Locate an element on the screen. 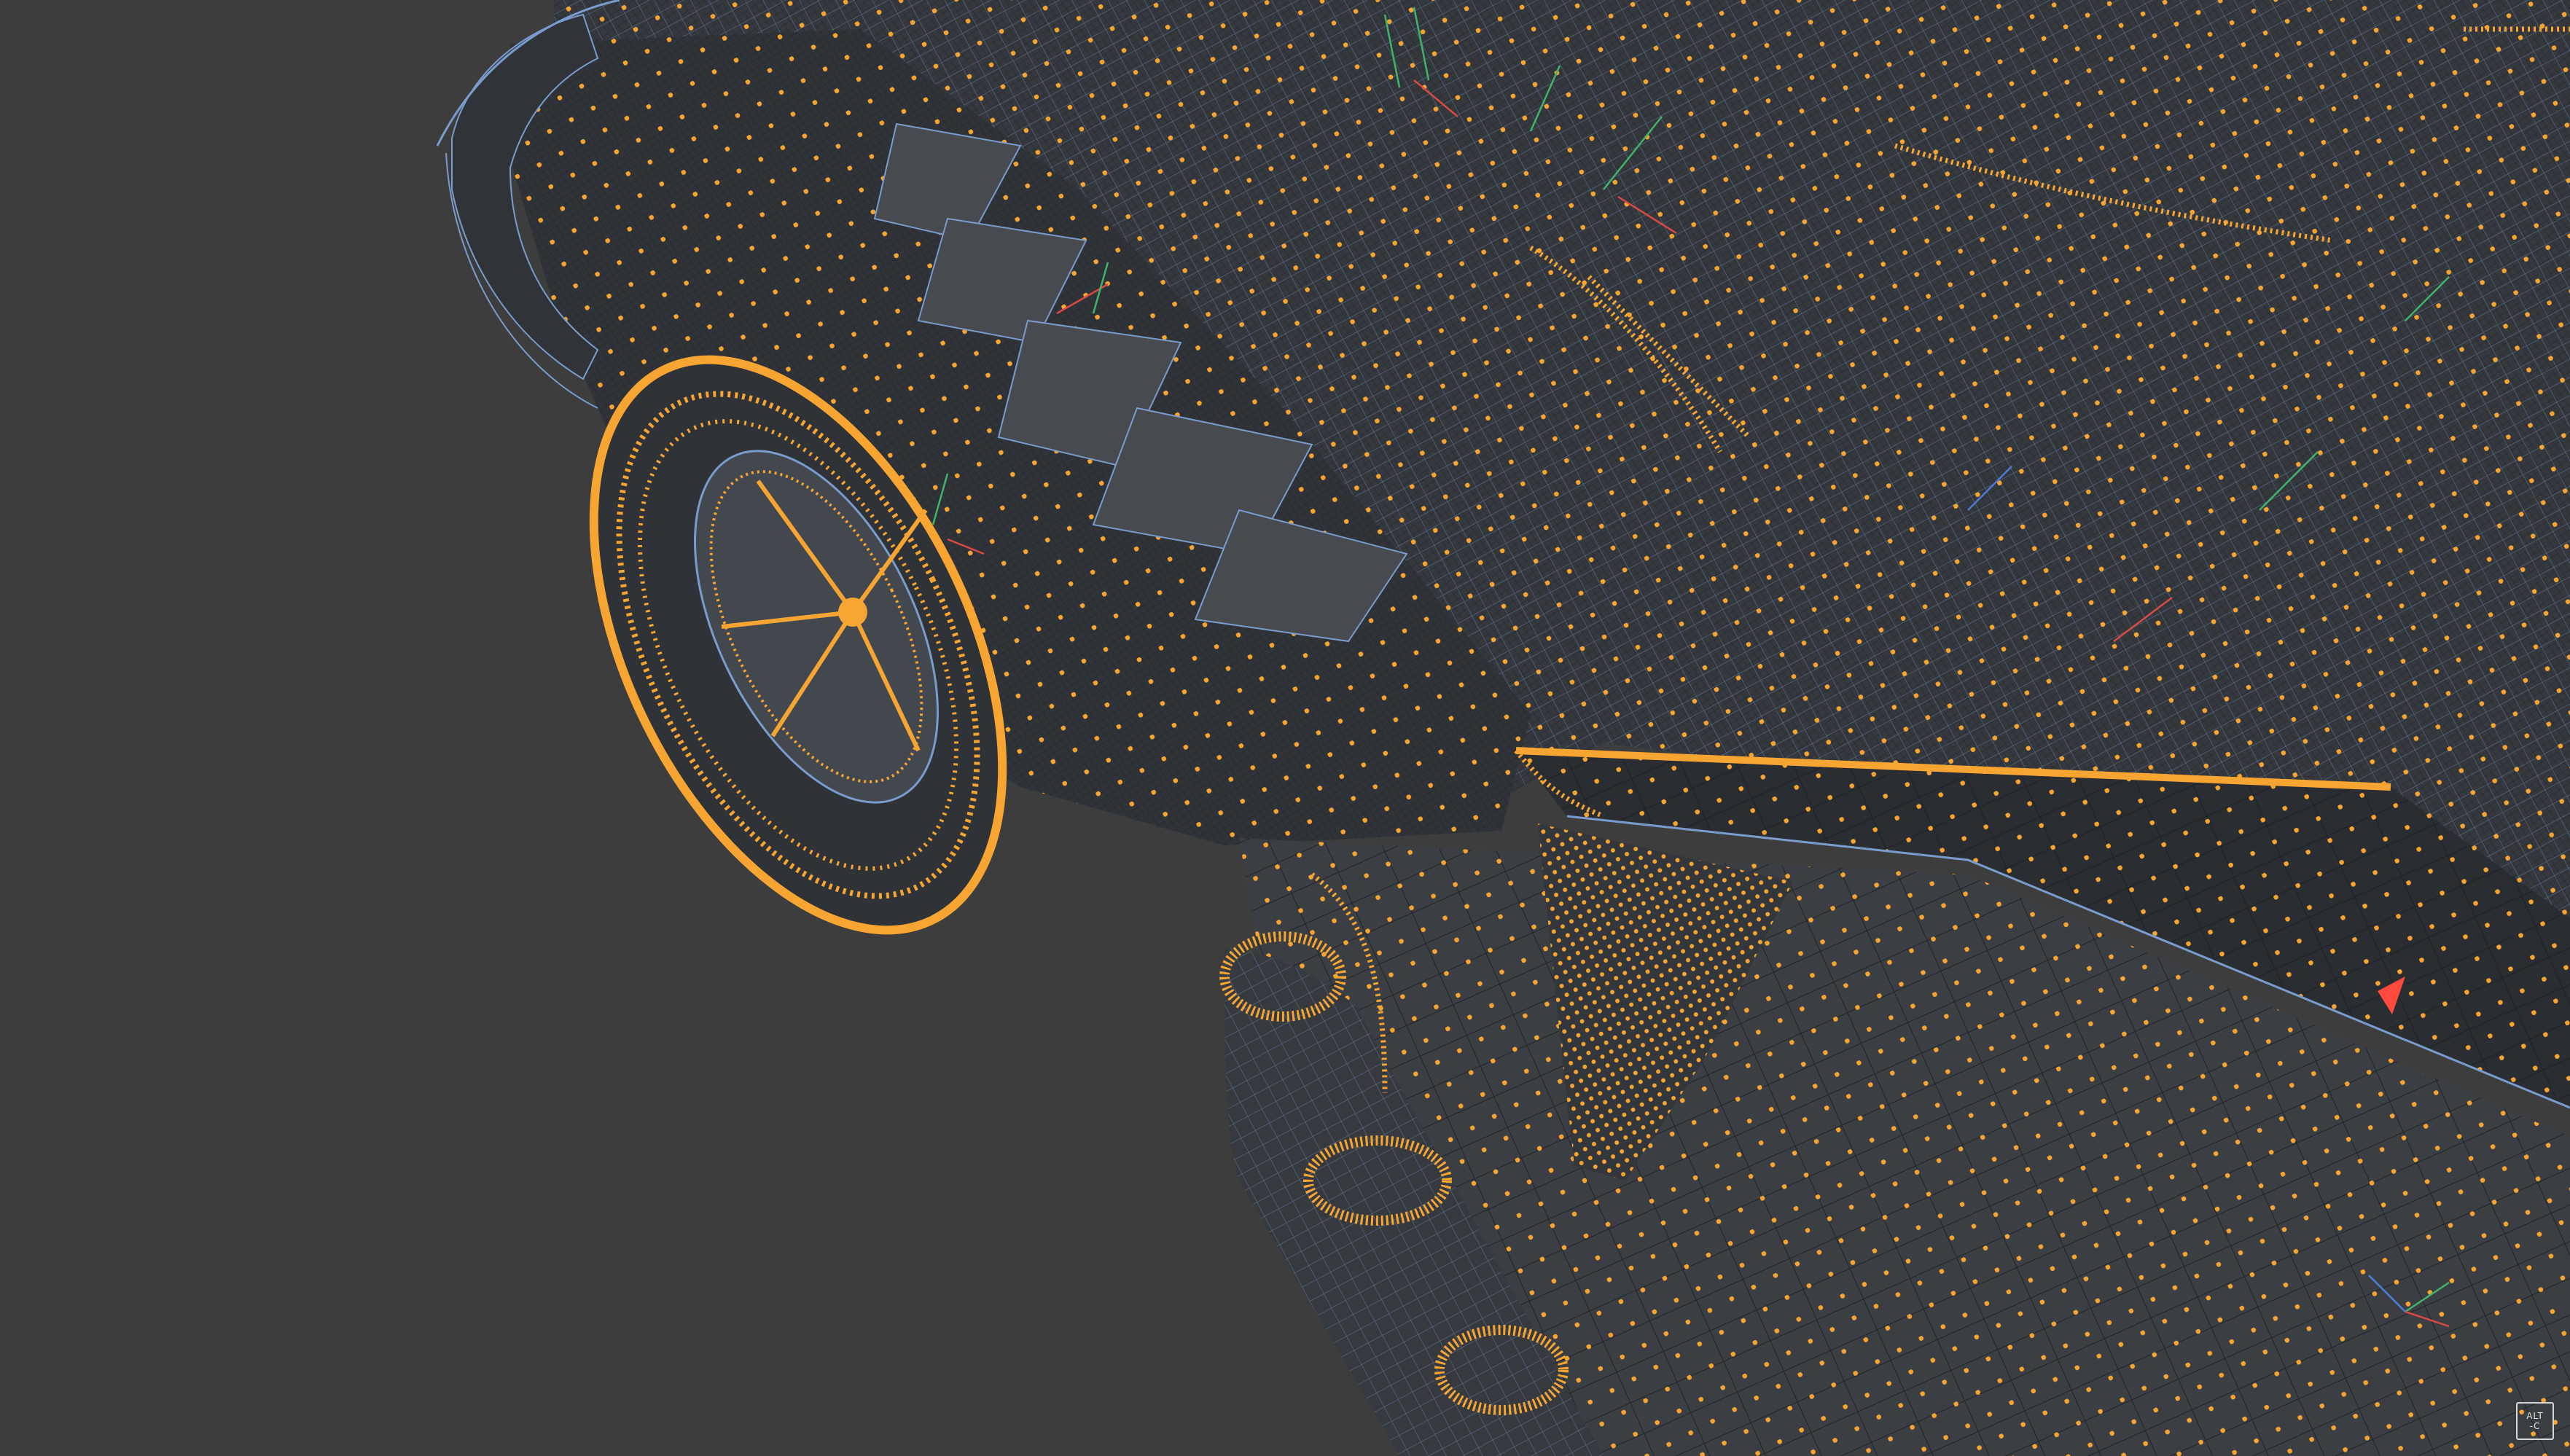 This screenshot has width=2570, height=1456. shortcut-line-1: ALT is located at coordinates (2535, 1416).